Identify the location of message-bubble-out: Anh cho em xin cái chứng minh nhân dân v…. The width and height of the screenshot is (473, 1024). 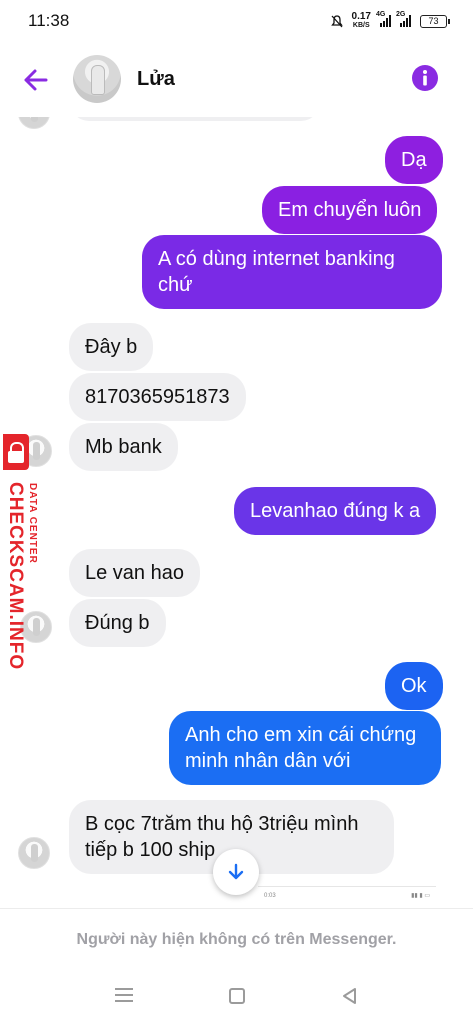
(305, 748).